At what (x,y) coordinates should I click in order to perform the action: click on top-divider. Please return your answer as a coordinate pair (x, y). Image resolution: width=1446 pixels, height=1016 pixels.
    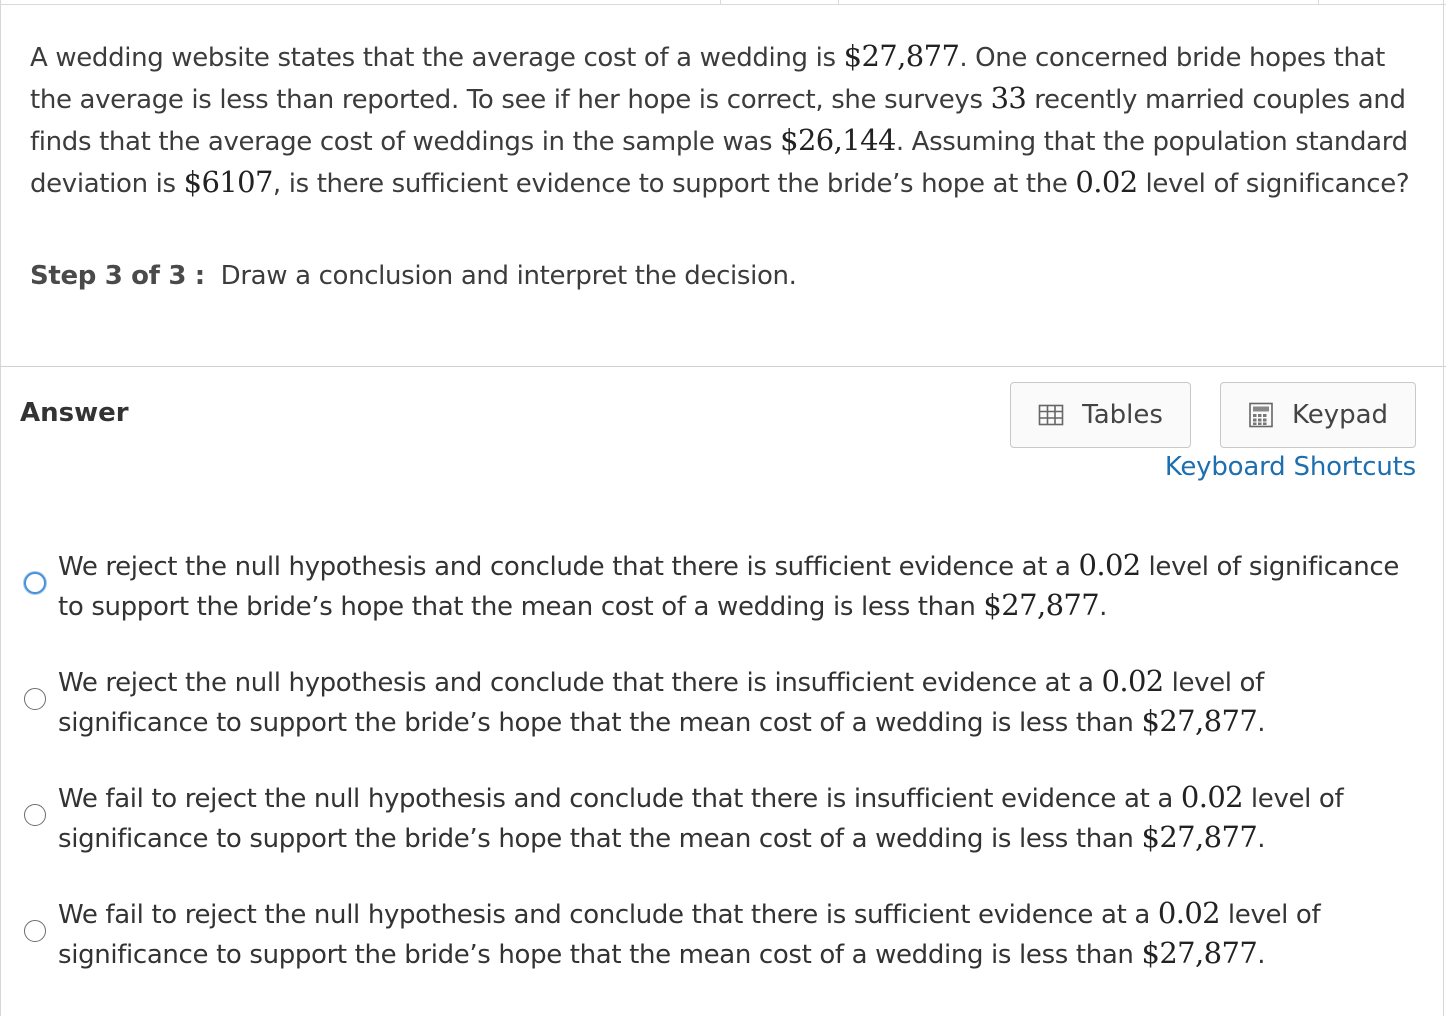
    Looking at the image, I should click on (723, 4).